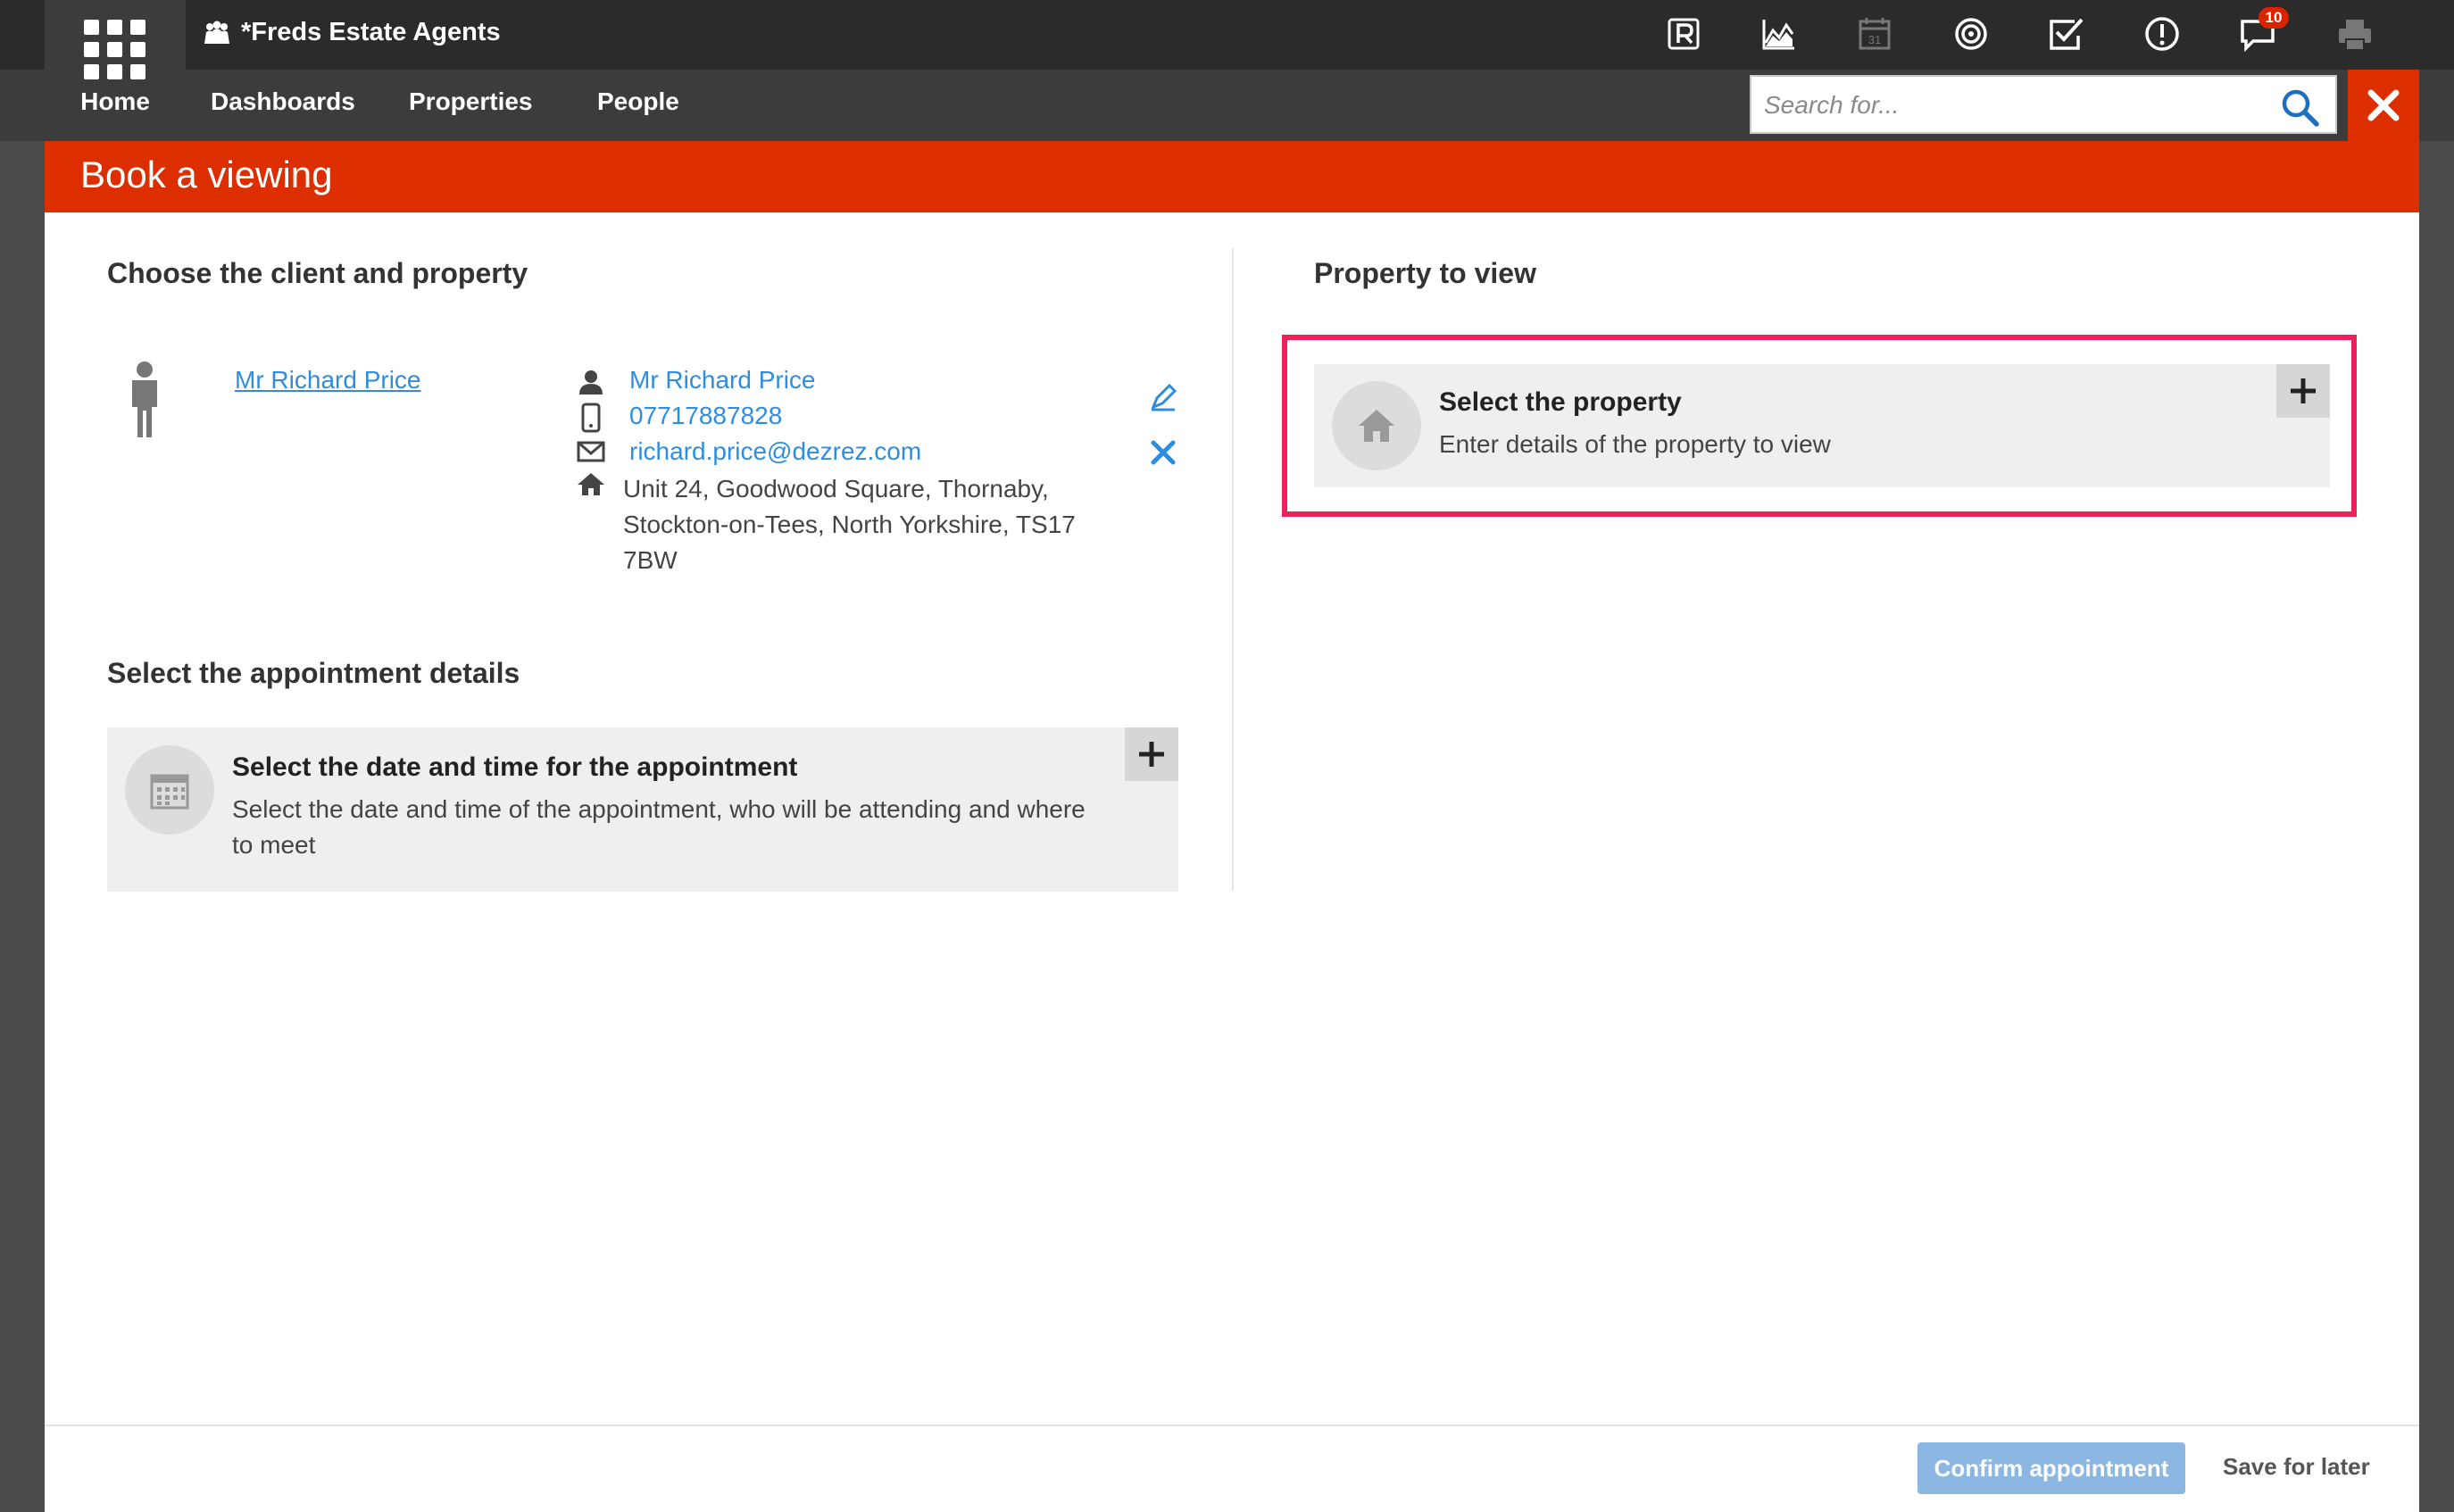  I want to click on save-for-later-link: Save for later, so click(2296, 1467).